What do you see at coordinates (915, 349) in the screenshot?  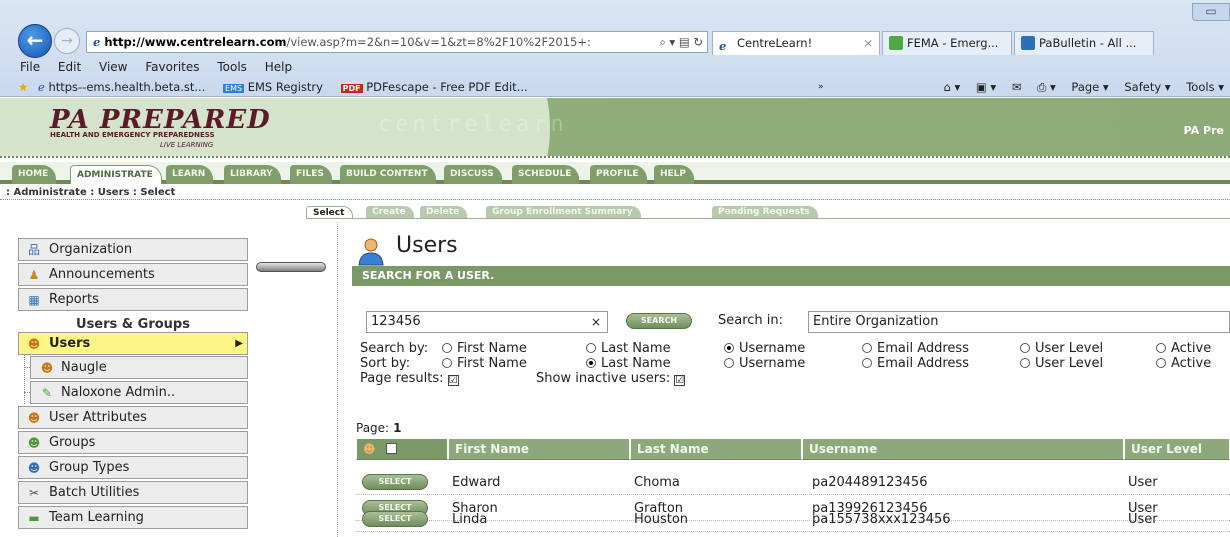 I see `search-by-email: Email Address` at bounding box center [915, 349].